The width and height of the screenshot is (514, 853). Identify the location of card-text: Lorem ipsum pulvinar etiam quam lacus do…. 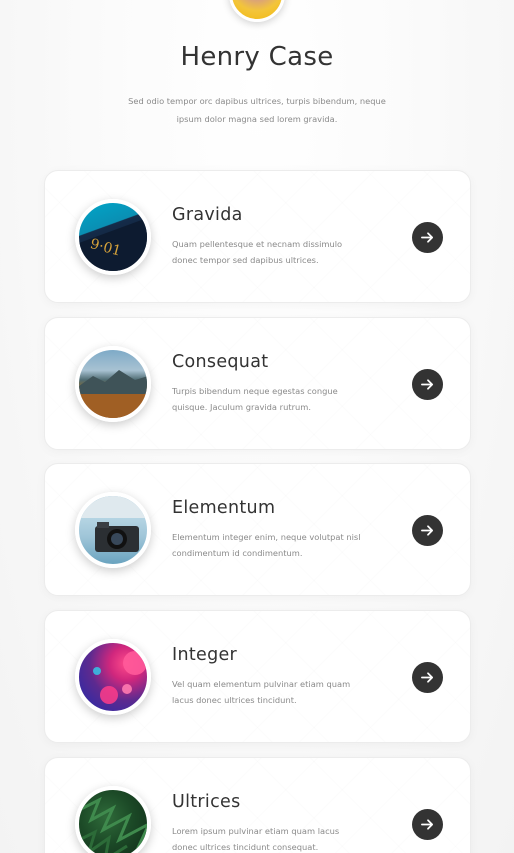
(256, 839).